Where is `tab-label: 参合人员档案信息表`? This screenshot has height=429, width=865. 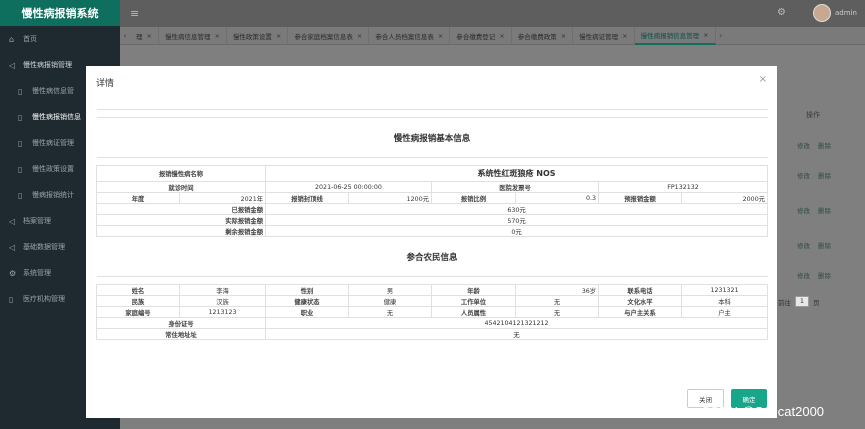
tab-label: 参合人员档案信息表 is located at coordinates (404, 36).